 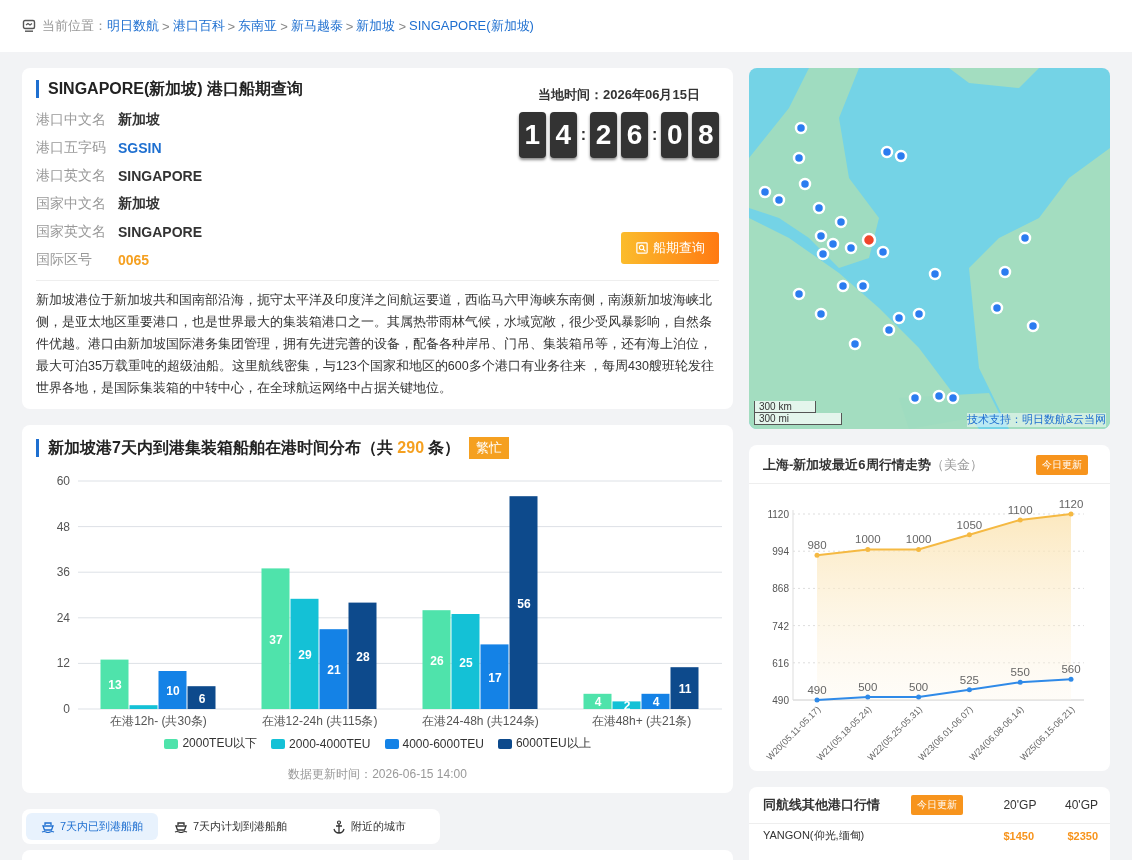 I want to click on axis-label: 12, so click(x=63, y=663).